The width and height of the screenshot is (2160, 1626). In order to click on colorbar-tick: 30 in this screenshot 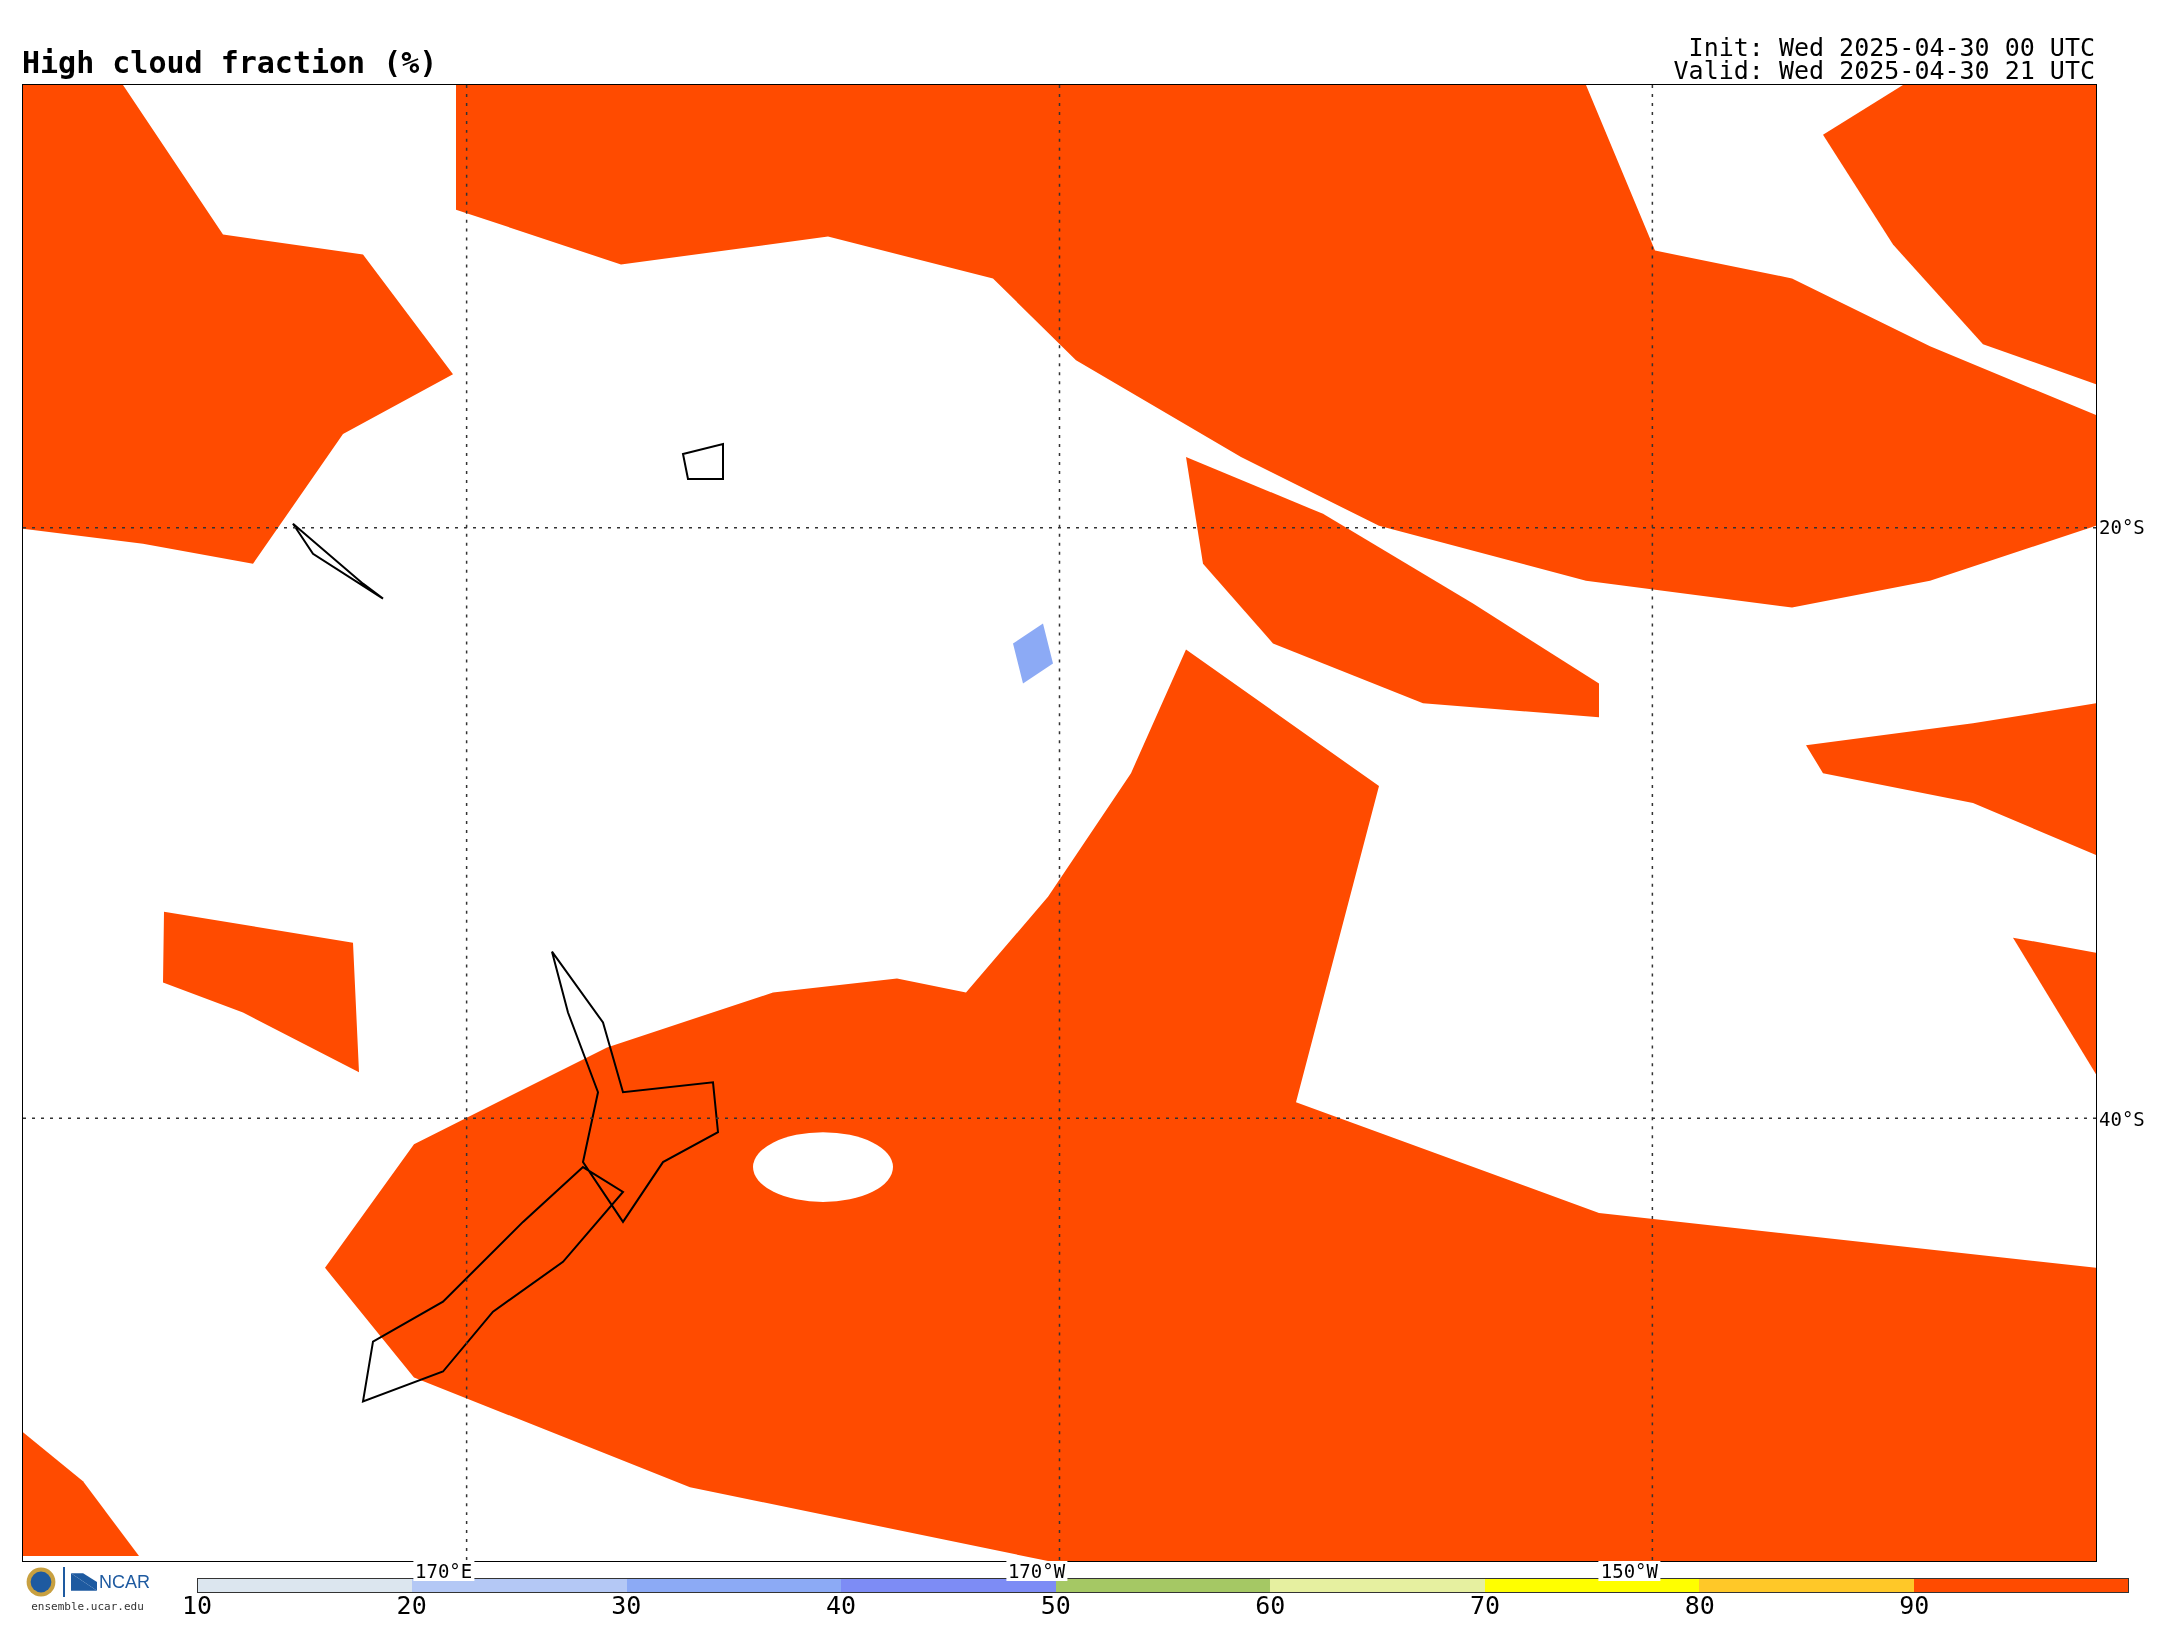, I will do `click(626, 1606)`.